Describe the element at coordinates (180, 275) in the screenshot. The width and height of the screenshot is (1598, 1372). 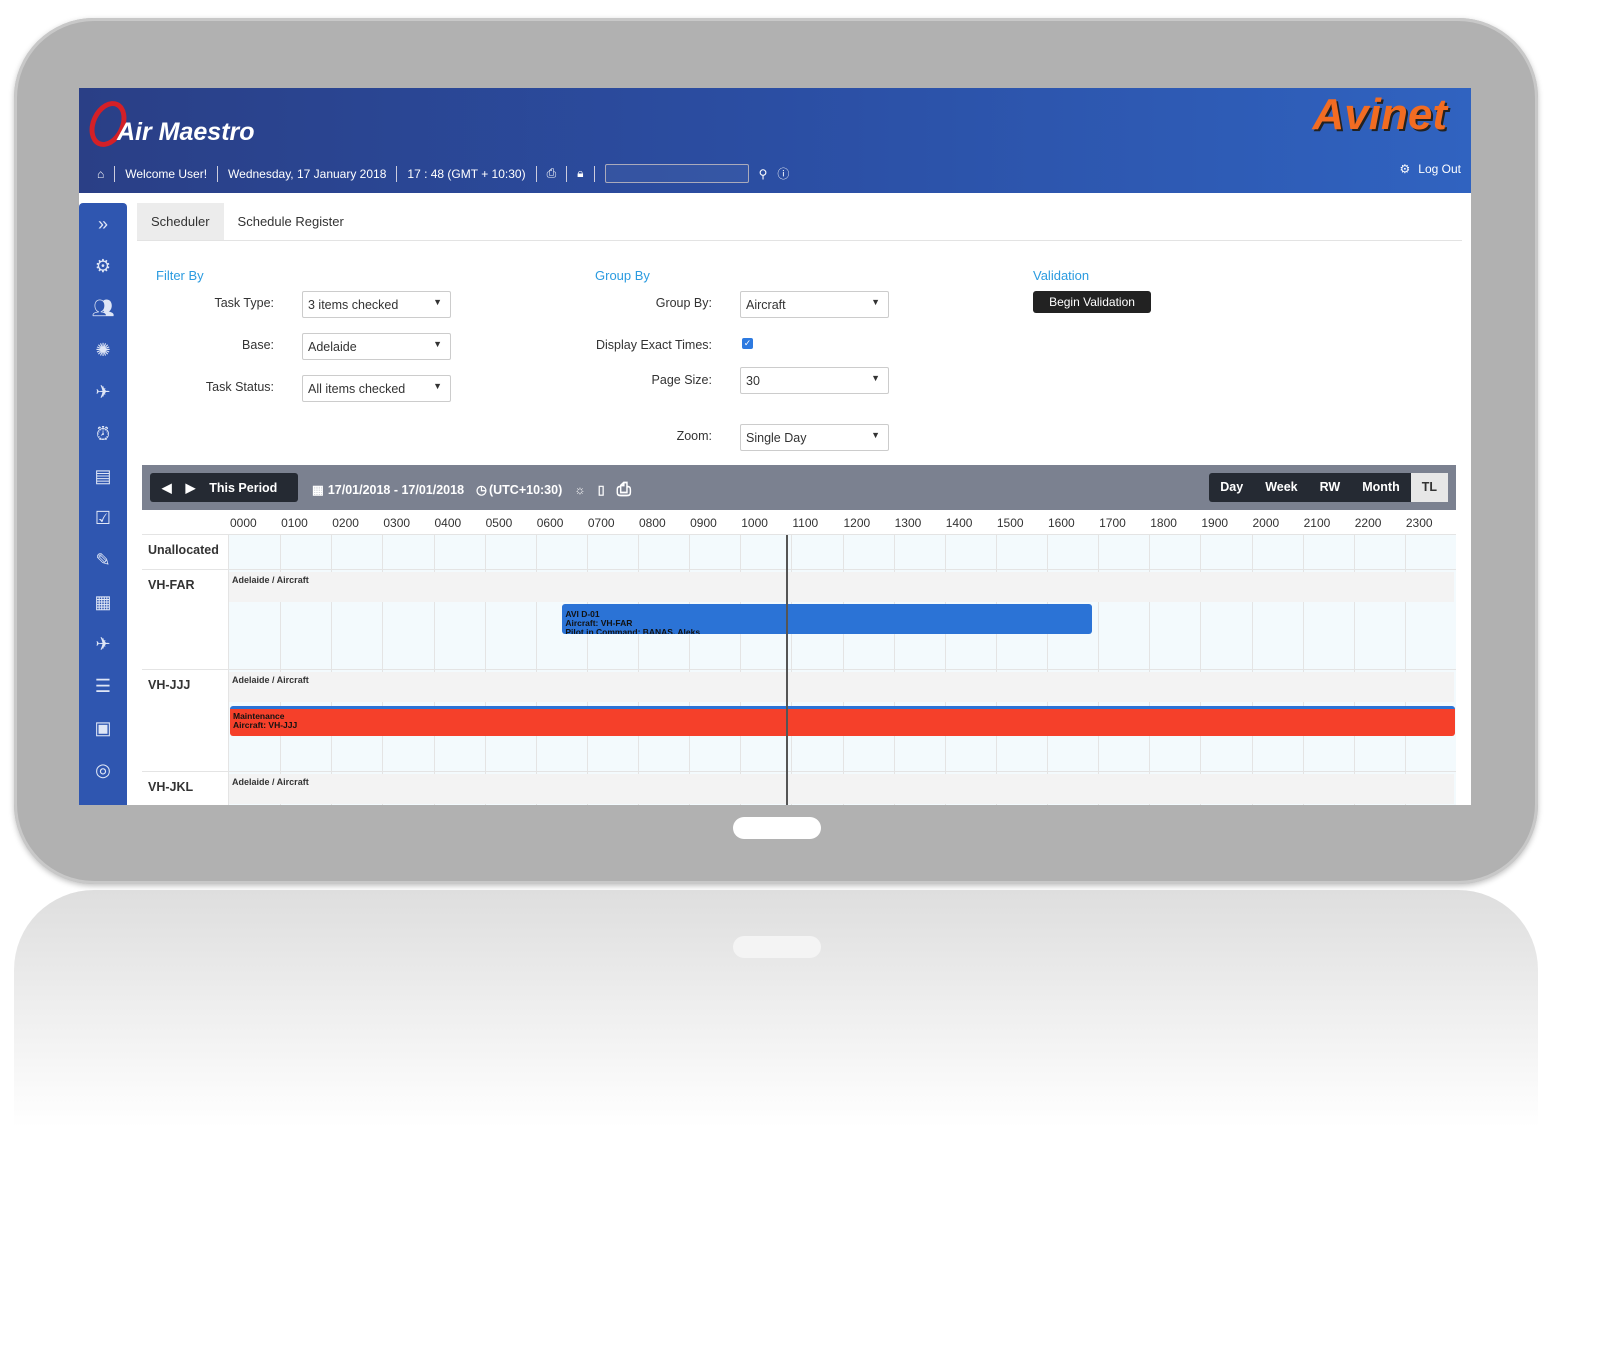
I see `filter-by-heading: Filter By` at that location.